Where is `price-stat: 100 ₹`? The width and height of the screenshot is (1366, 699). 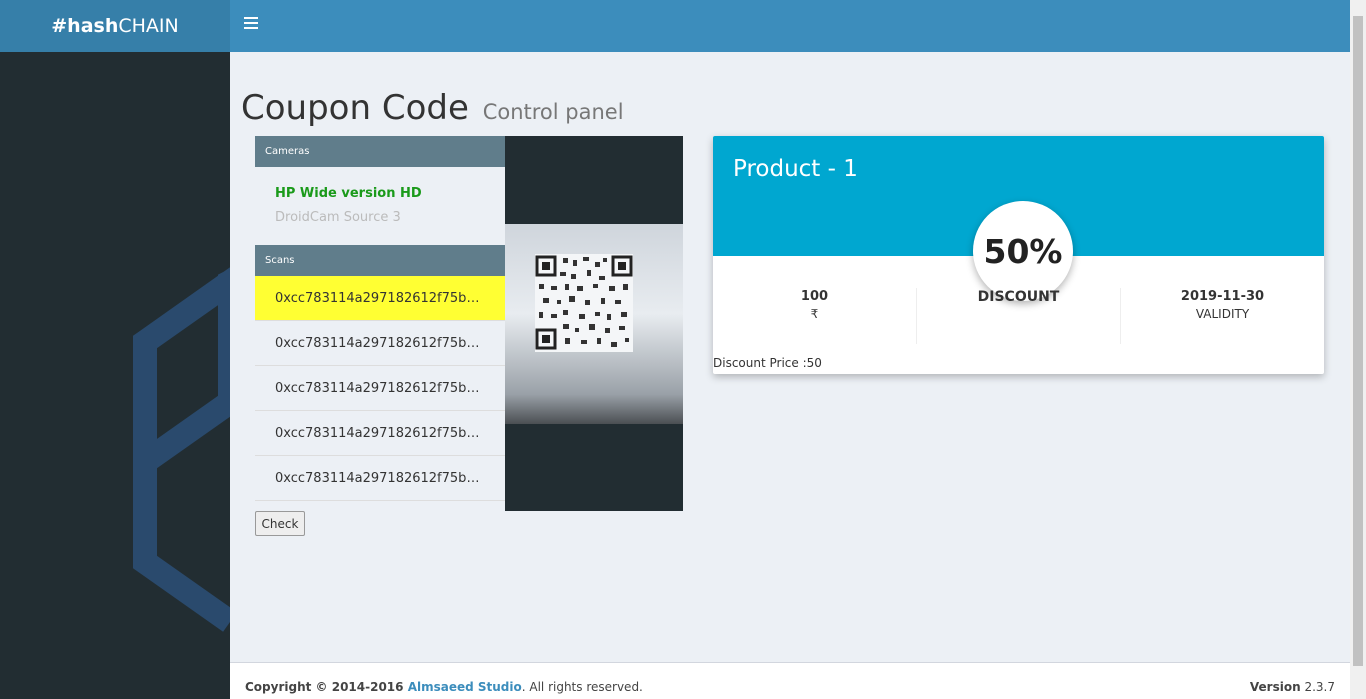 price-stat: 100 ₹ is located at coordinates (815, 316).